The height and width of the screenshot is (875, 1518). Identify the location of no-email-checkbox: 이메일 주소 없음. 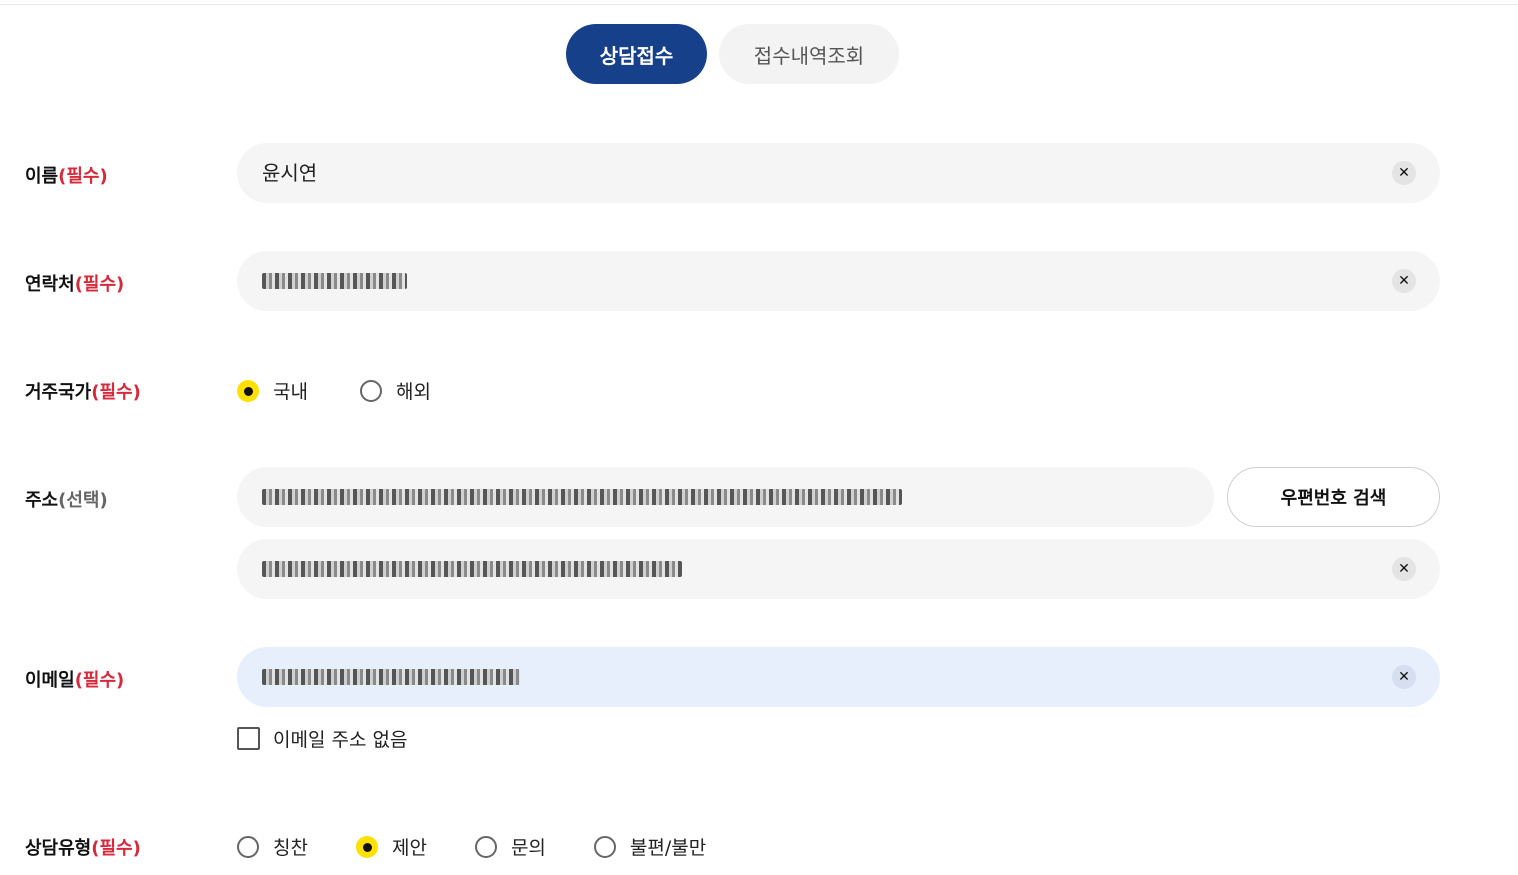
(322, 738).